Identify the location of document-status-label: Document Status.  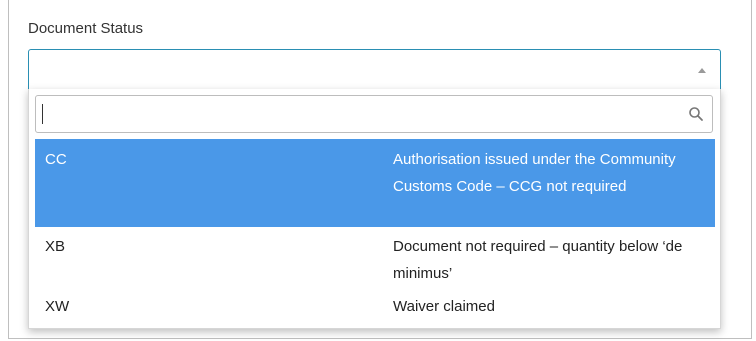
(86, 28).